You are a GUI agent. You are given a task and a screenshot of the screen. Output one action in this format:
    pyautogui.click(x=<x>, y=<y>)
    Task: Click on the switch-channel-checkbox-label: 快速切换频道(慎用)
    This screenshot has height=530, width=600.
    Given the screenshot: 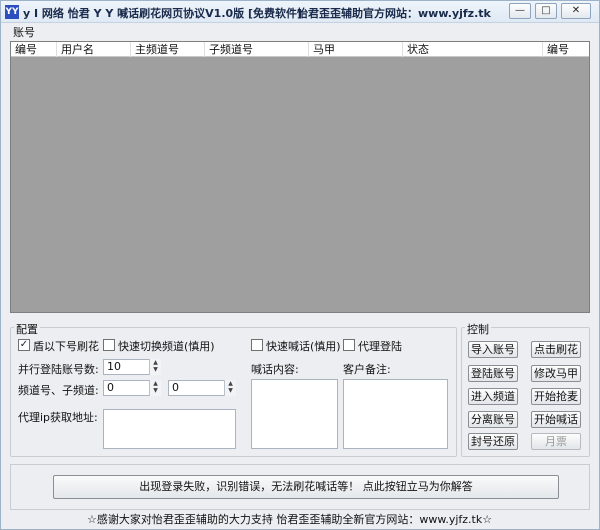 What is the action you would take?
    pyautogui.click(x=166, y=346)
    